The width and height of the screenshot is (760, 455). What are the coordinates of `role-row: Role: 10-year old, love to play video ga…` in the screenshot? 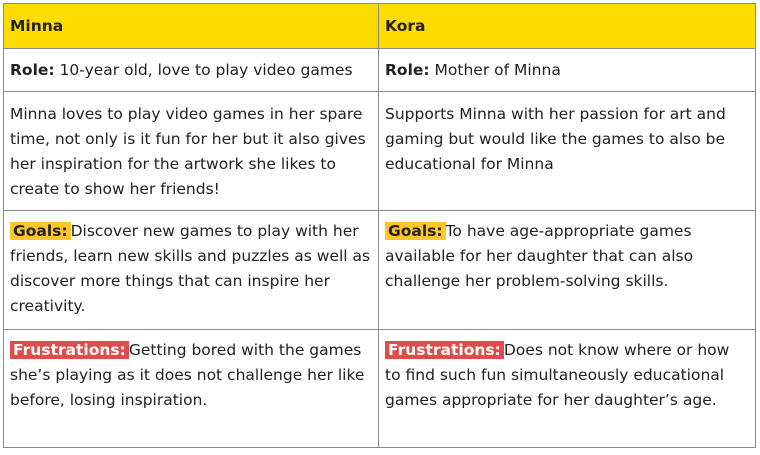 It's located at (379, 70).